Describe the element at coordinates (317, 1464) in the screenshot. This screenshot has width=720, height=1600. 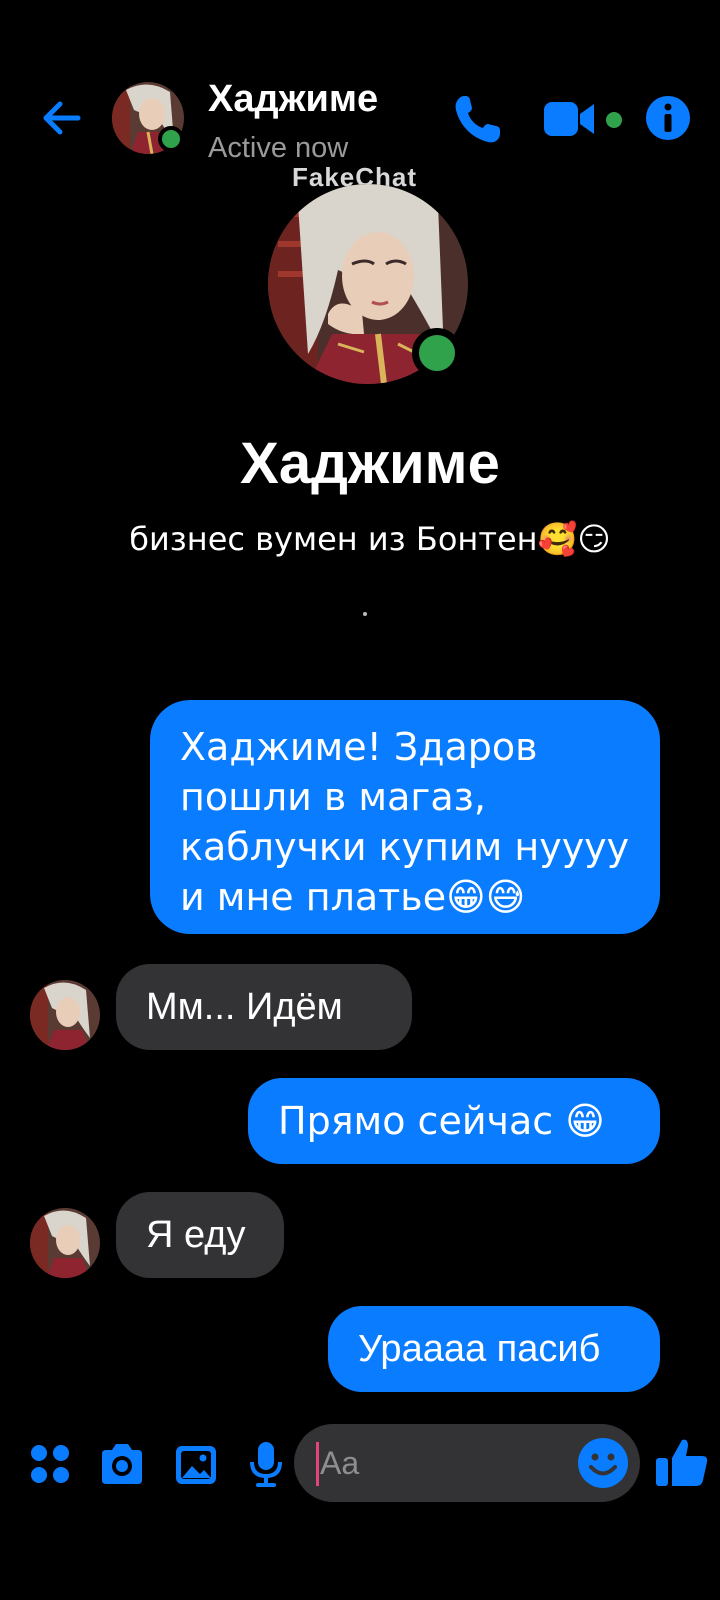
I see `text-caret` at that location.